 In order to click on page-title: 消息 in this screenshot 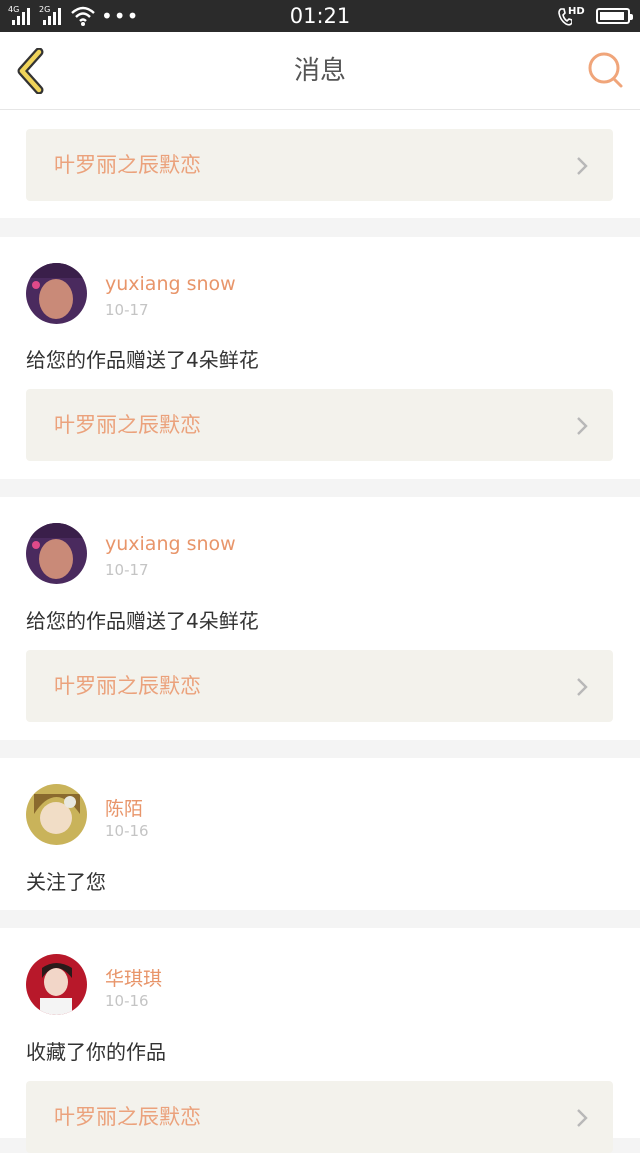, I will do `click(319, 71)`.